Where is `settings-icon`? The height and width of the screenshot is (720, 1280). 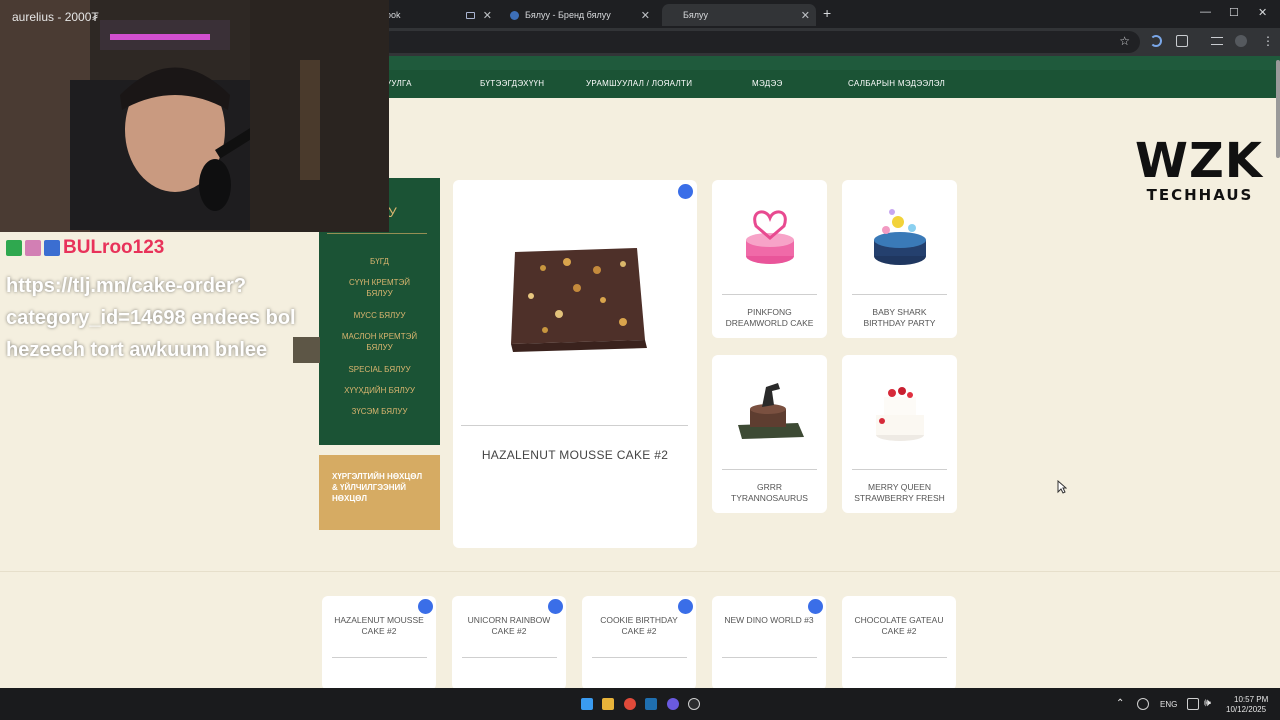
settings-icon is located at coordinates (694, 704).